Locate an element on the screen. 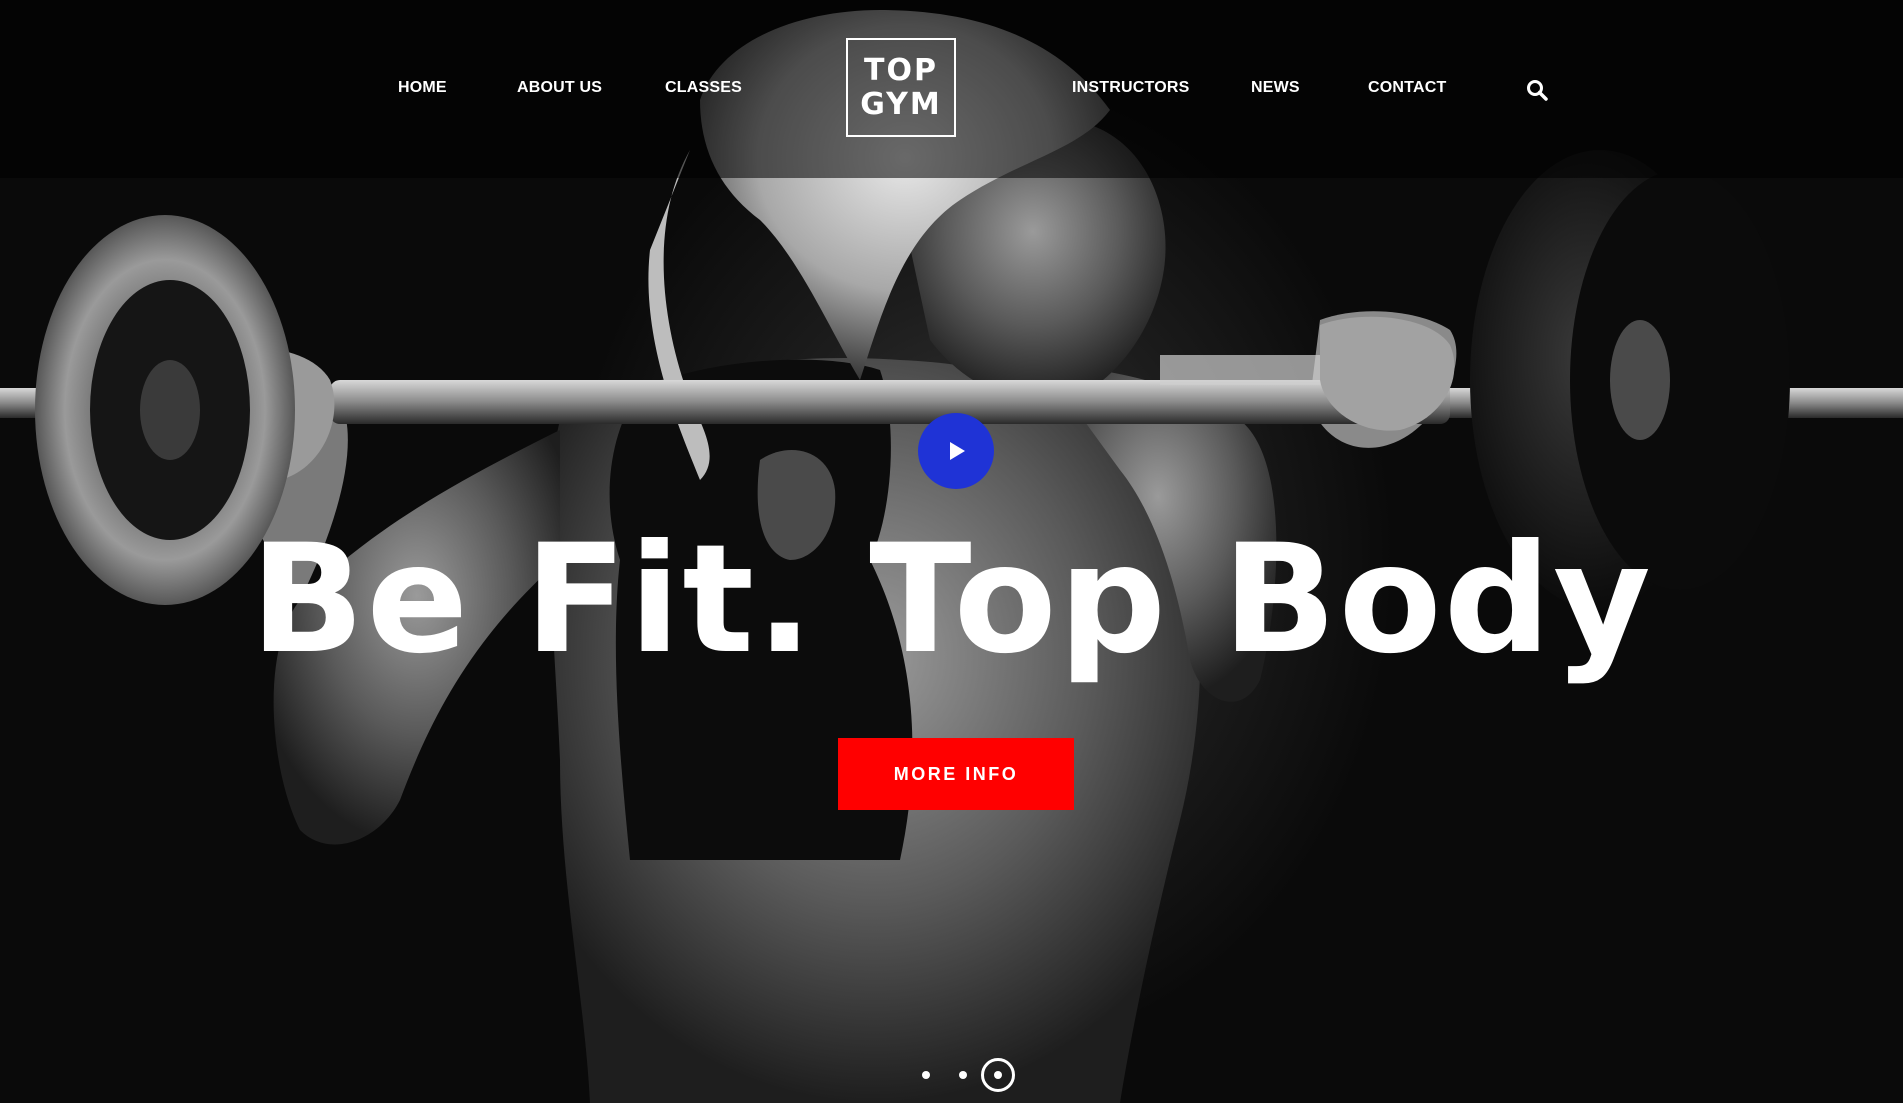  more-info-button: MORE INFO is located at coordinates (956, 774).